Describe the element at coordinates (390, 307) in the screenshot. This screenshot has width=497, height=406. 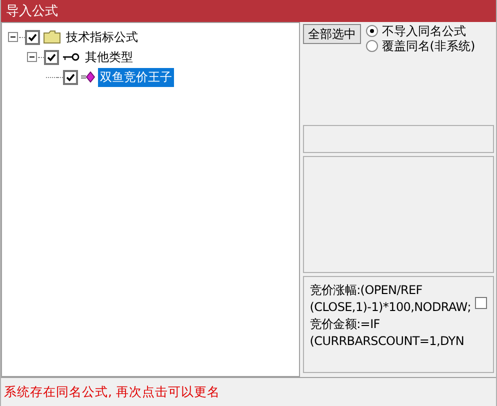
I see `formula-line: (CLOSE,1)-1)*100,NODRAW;` at that location.